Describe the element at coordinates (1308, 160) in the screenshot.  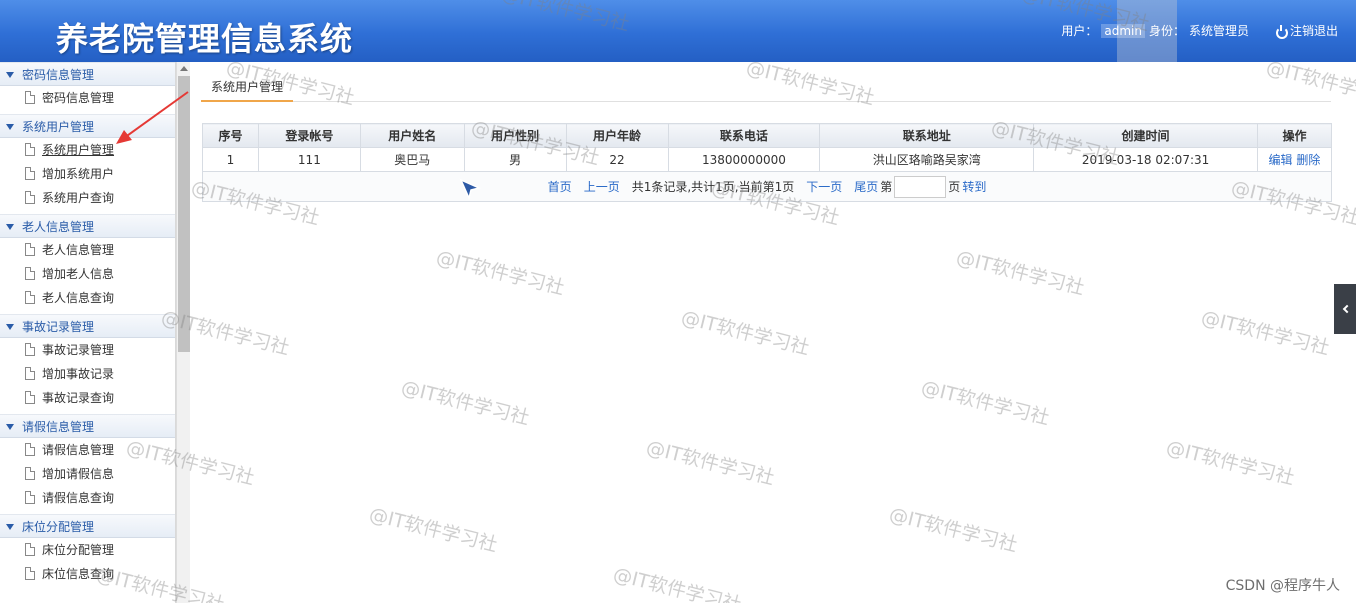
I see `delete-link: 删除` at that location.